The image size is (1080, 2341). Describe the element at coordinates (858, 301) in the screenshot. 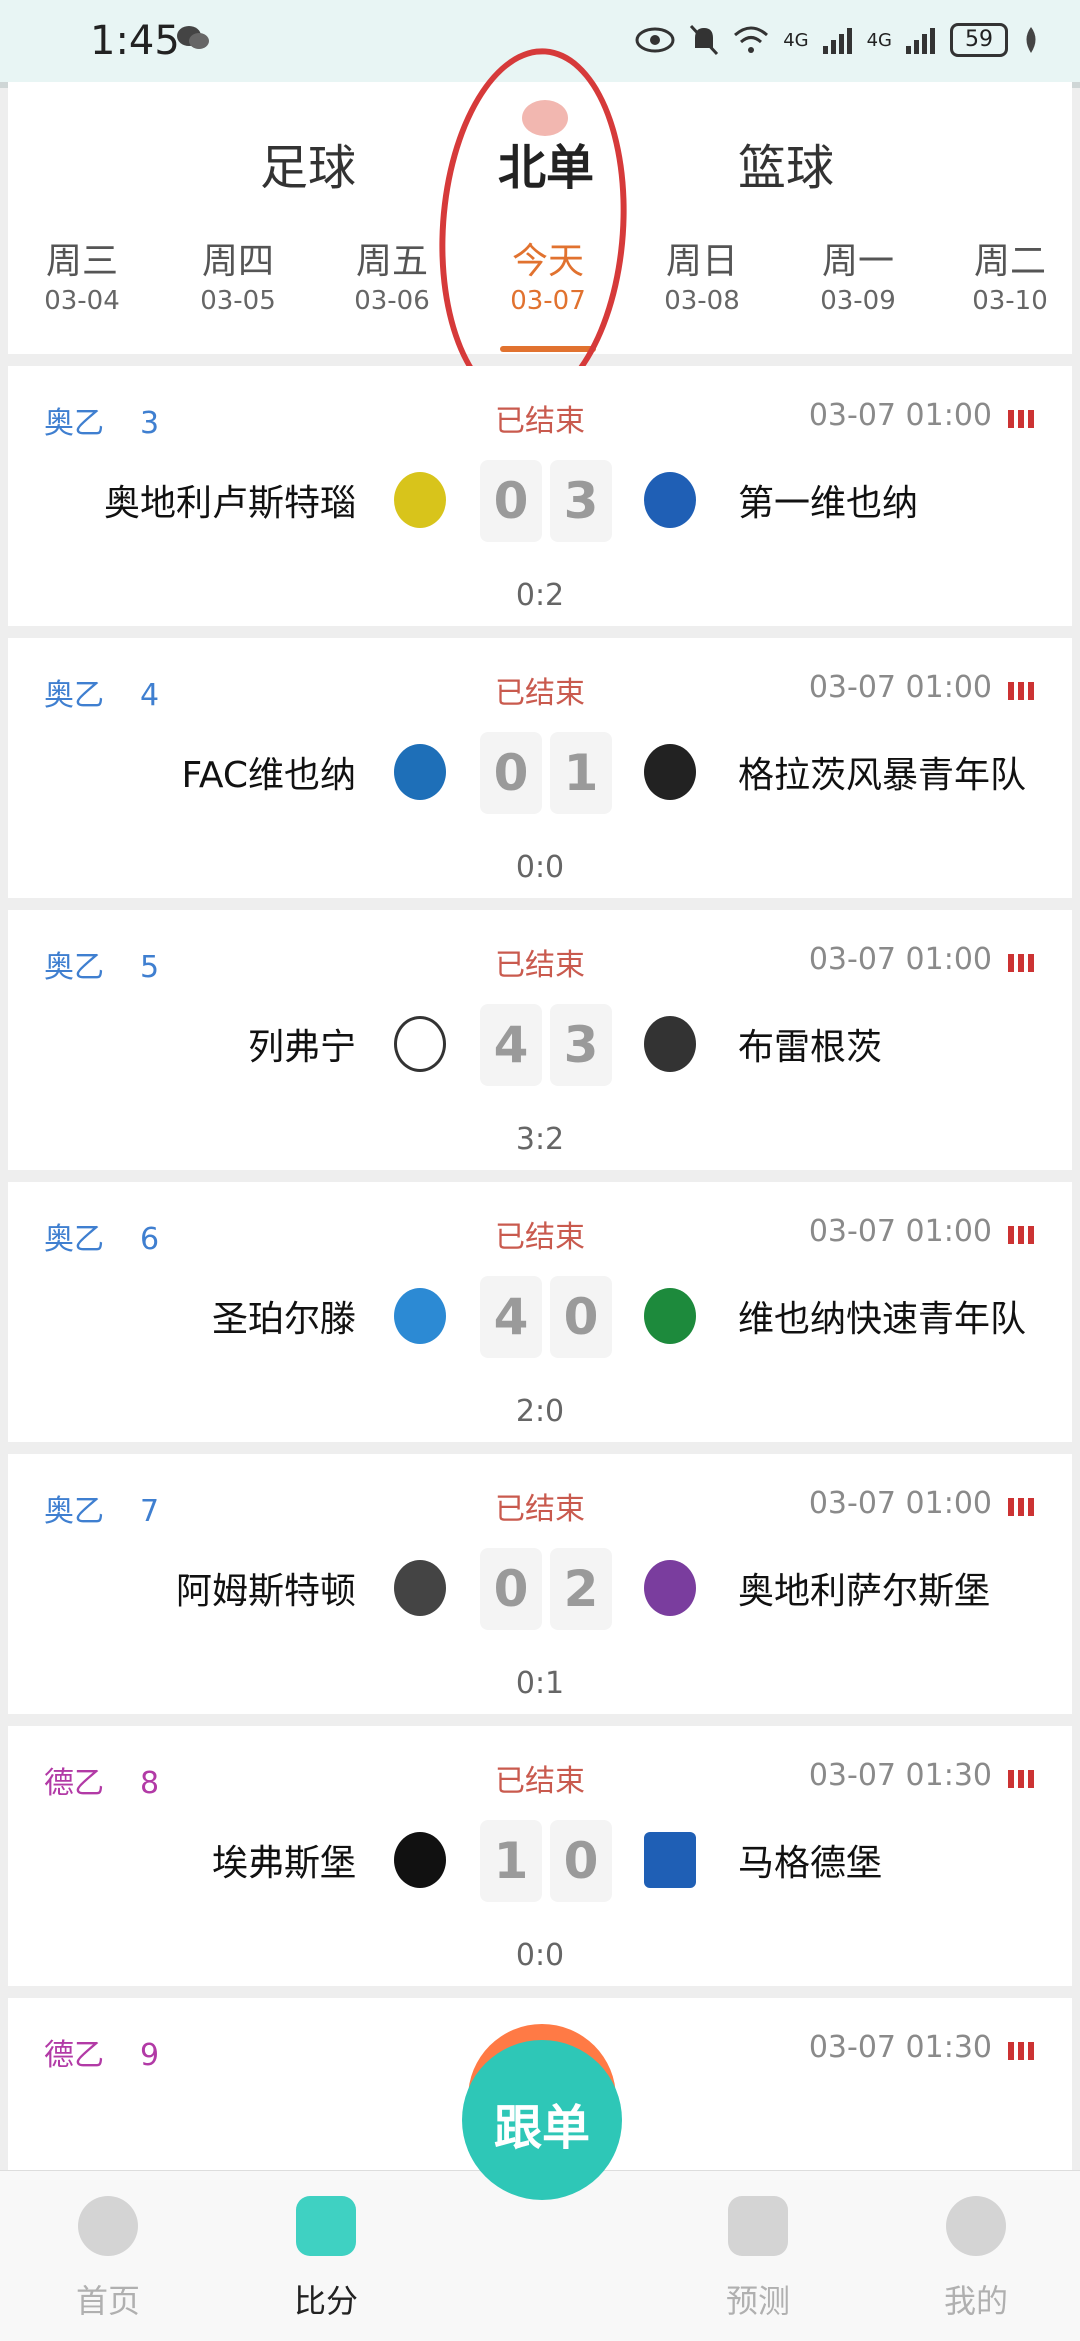

I see `day-date: 03-09` at that location.